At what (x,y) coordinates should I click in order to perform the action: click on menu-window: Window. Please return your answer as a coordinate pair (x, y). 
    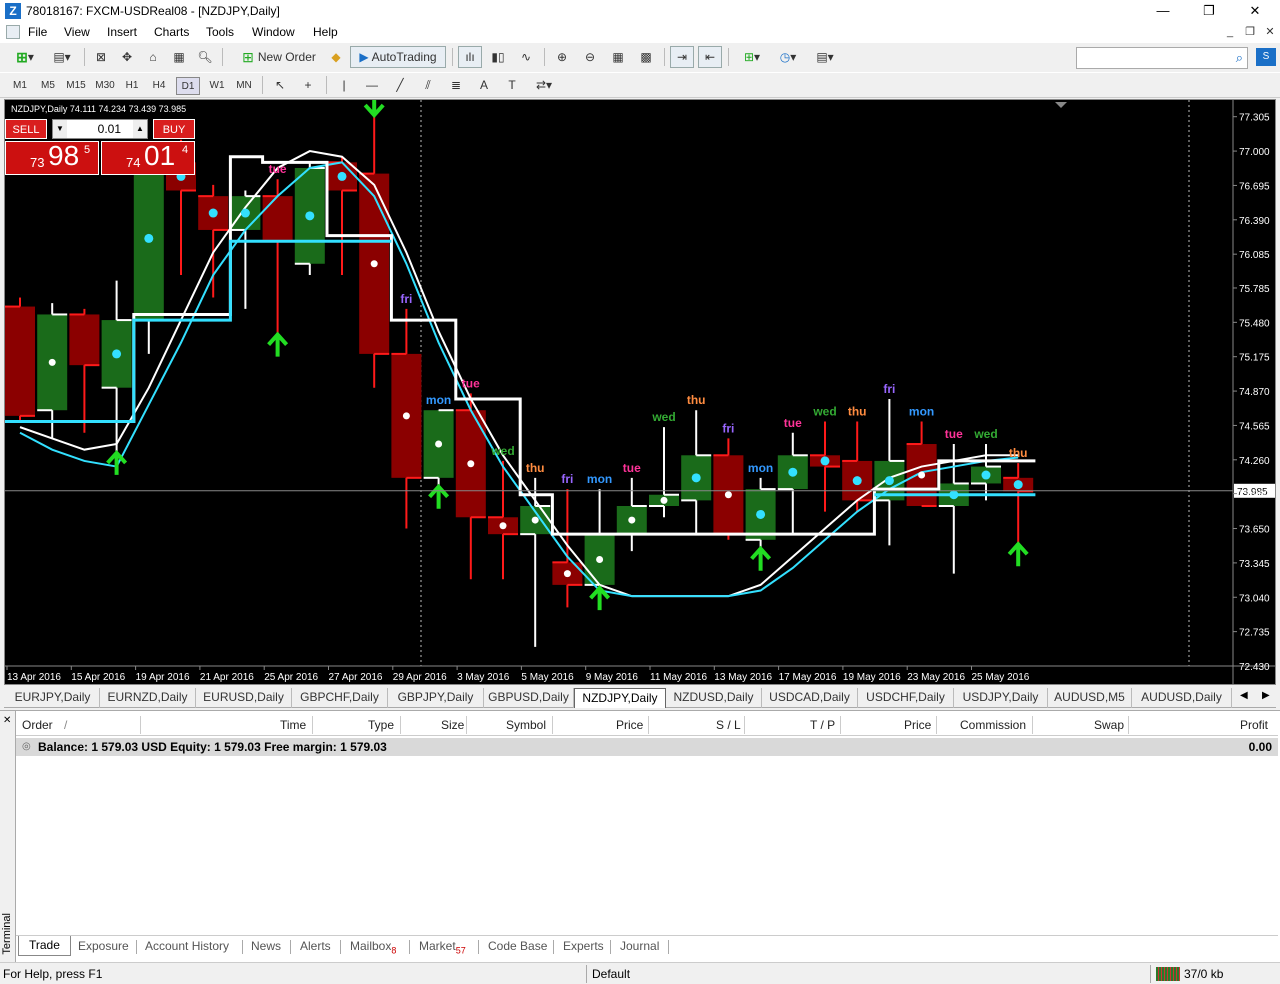
    Looking at the image, I should click on (273, 32).